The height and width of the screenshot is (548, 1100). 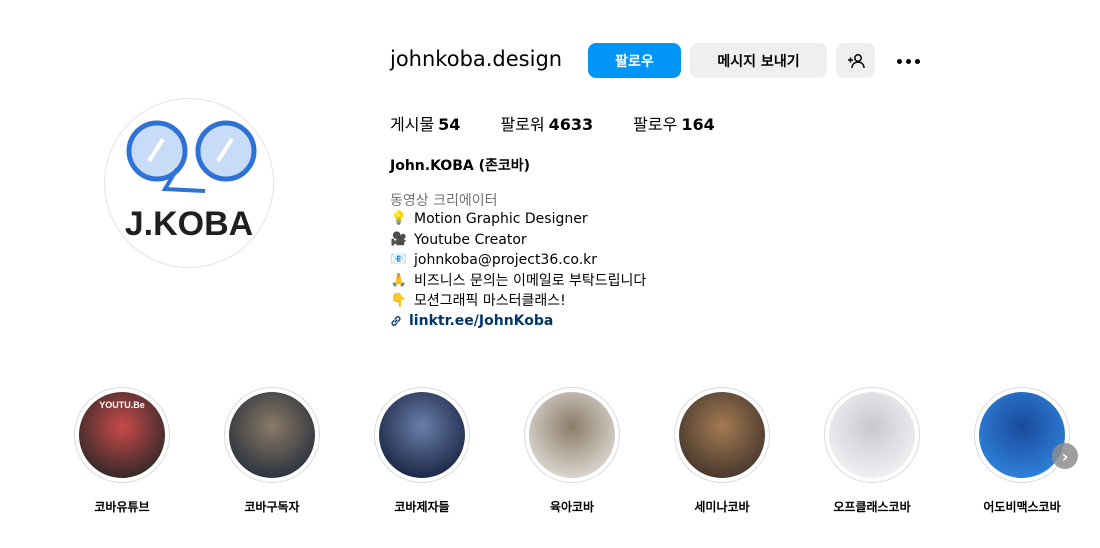 What do you see at coordinates (501, 219) in the screenshot?
I see `bio-line-text: Motion Graphic Designer` at bounding box center [501, 219].